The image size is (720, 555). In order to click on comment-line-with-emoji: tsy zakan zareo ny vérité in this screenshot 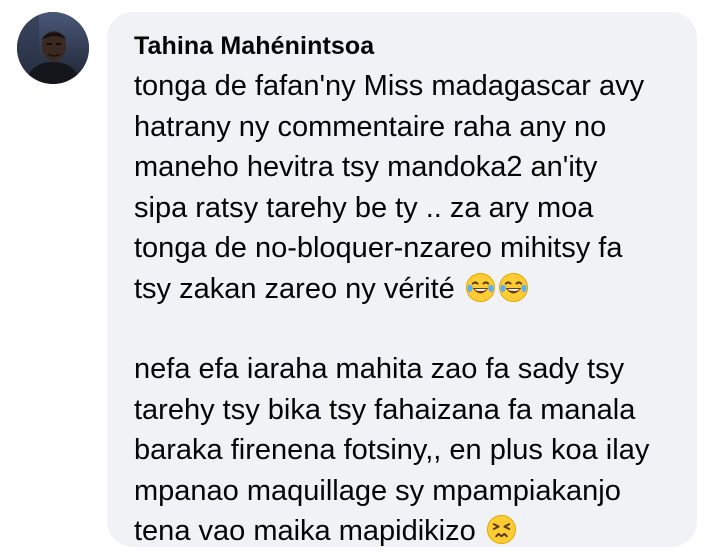, I will do `click(405, 289)`.